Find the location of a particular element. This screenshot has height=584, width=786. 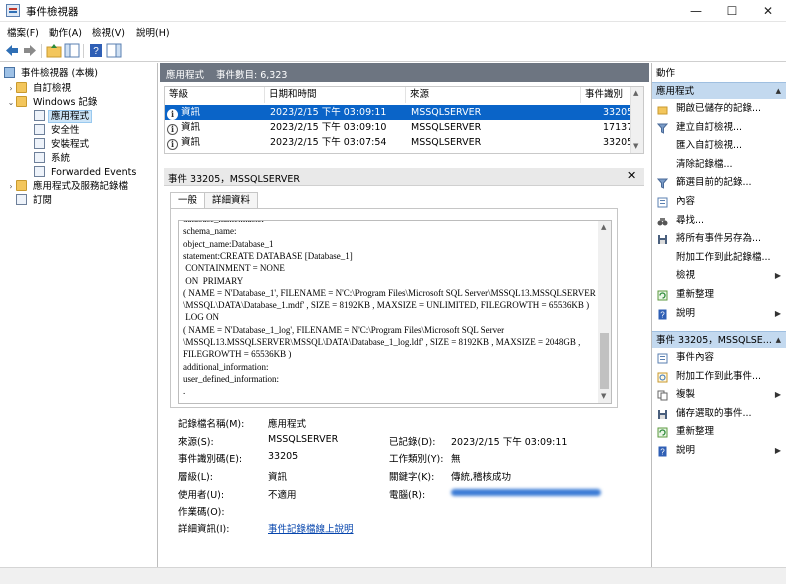

menu-bar: 檔案(F) 動作(A) 檢視(V) 說明(H) is located at coordinates (393, 31).